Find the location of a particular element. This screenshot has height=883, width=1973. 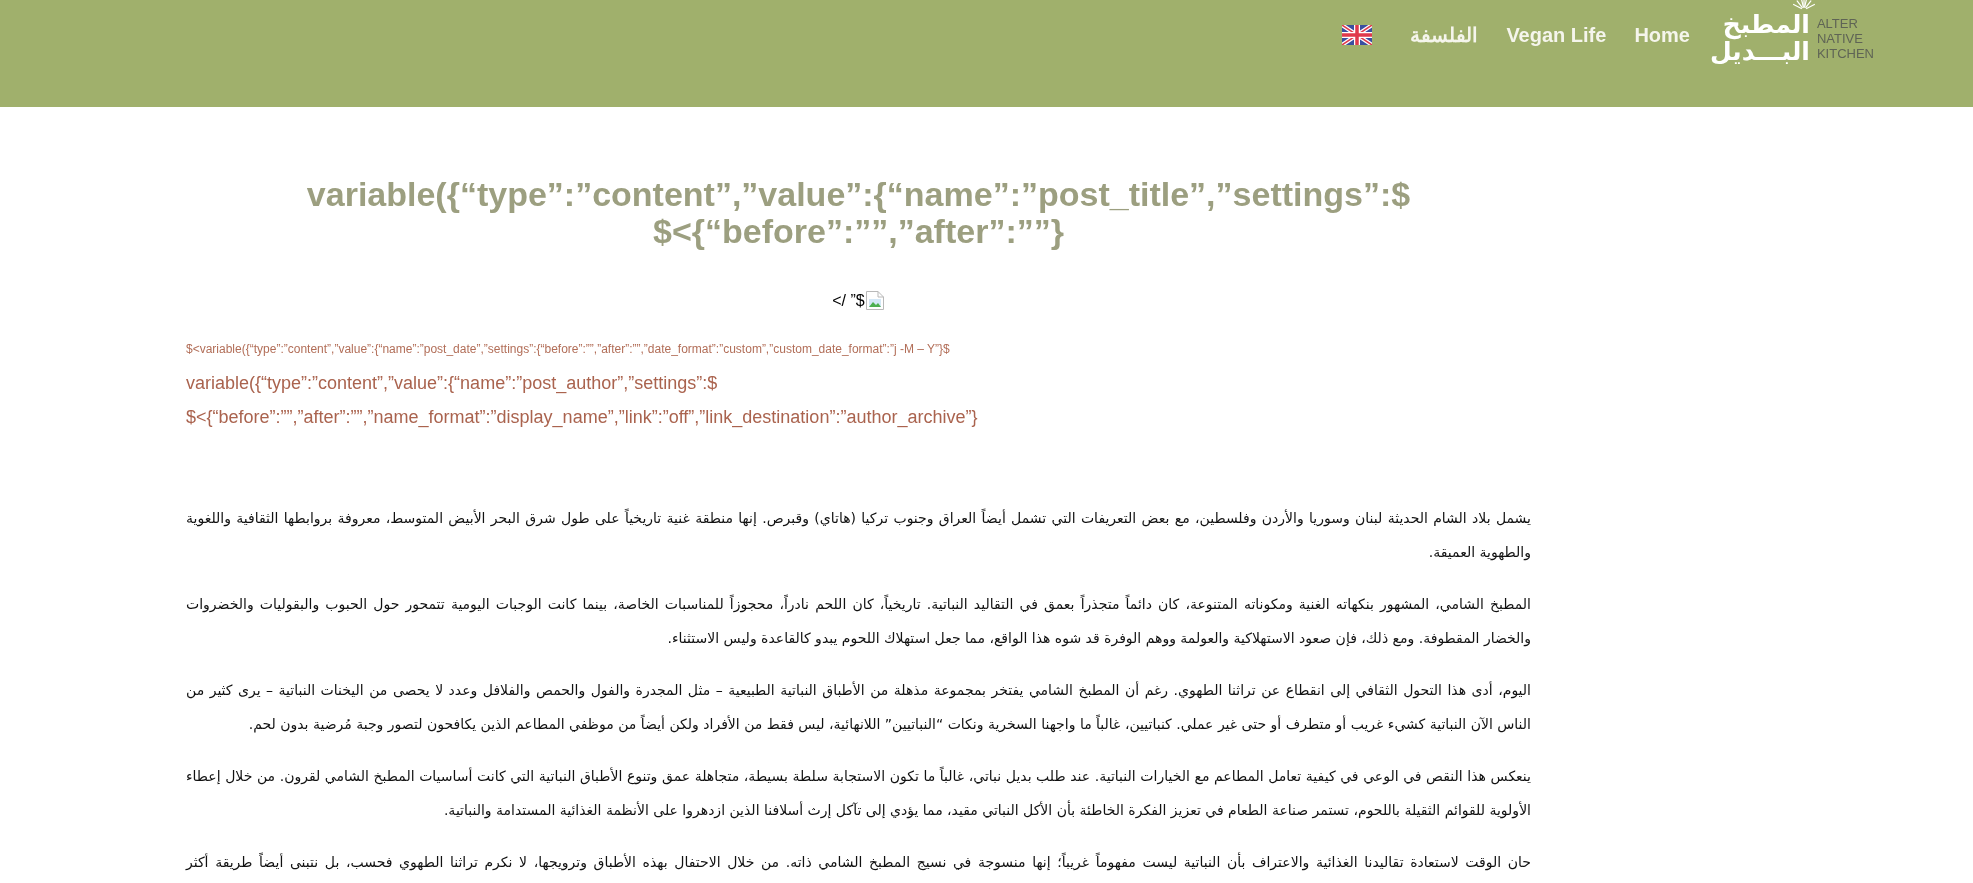

post-author-text: variable({“type”:”content”,”value”:{“name”:”post_author”,”settings”:$ $<{“before”:””,”after”:””,”name_format”:”display_name”,”link”:”off”,”link_destination”:”author_archive”} is located at coordinates (582, 401).